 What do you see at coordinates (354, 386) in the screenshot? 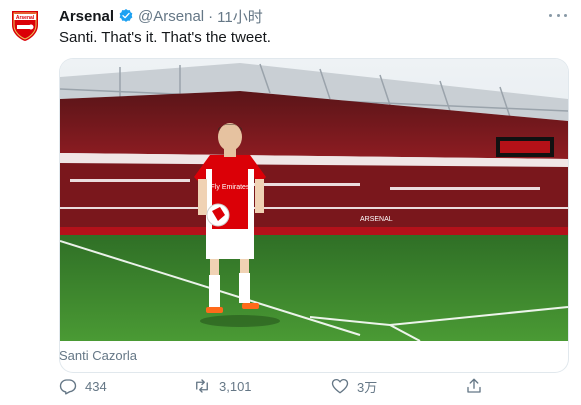
I see `like-button: 3万` at bounding box center [354, 386].